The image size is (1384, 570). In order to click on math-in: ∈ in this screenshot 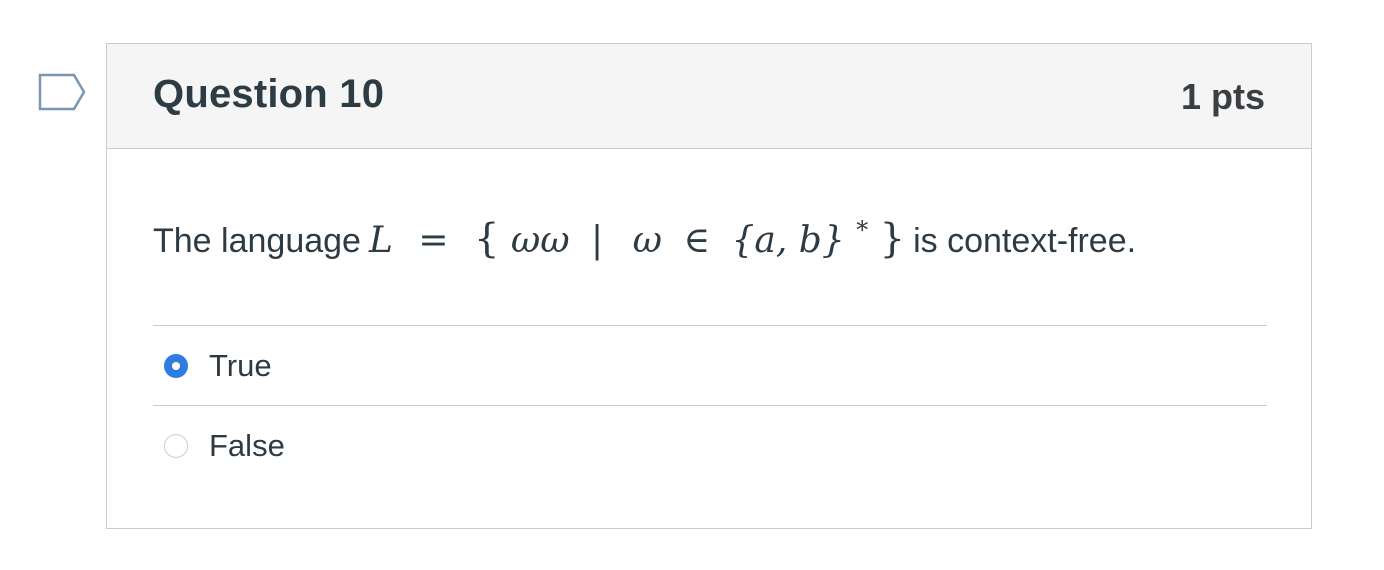, I will do `click(697, 240)`.